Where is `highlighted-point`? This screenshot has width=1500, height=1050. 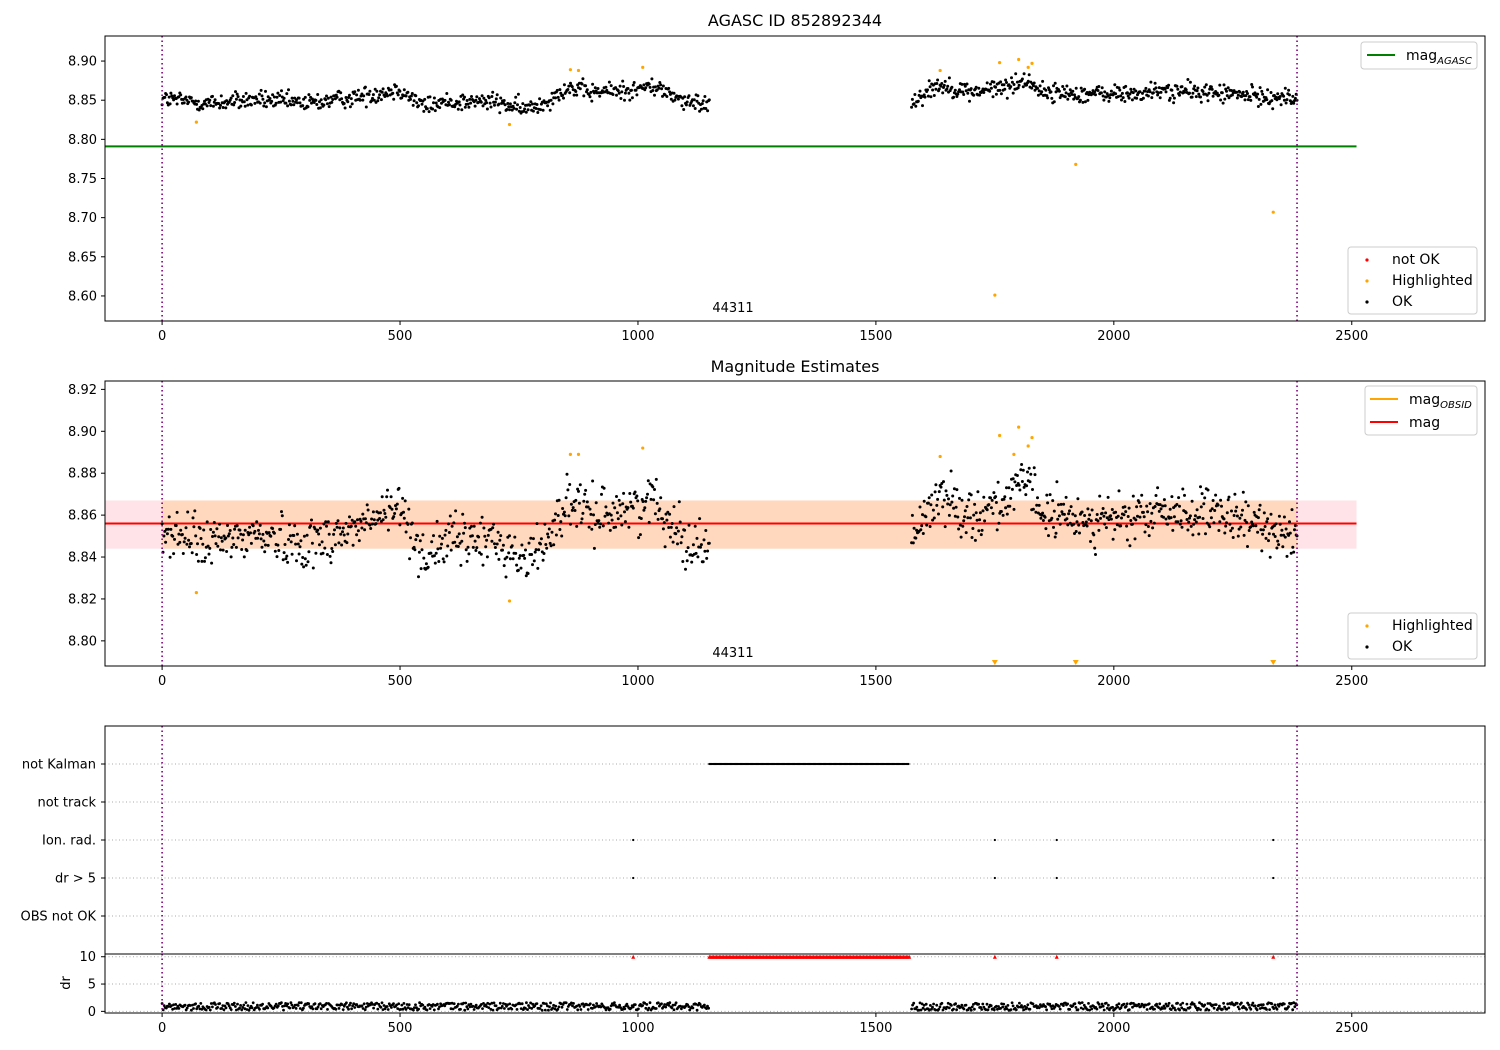
highlighted-point is located at coordinates (570, 70).